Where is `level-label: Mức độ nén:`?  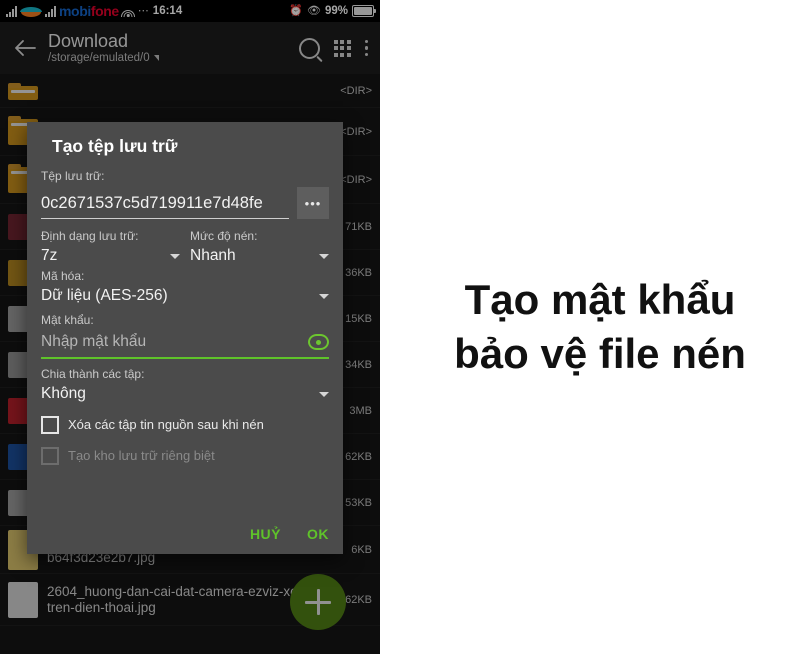
level-label: Mức độ nén: is located at coordinates (224, 236).